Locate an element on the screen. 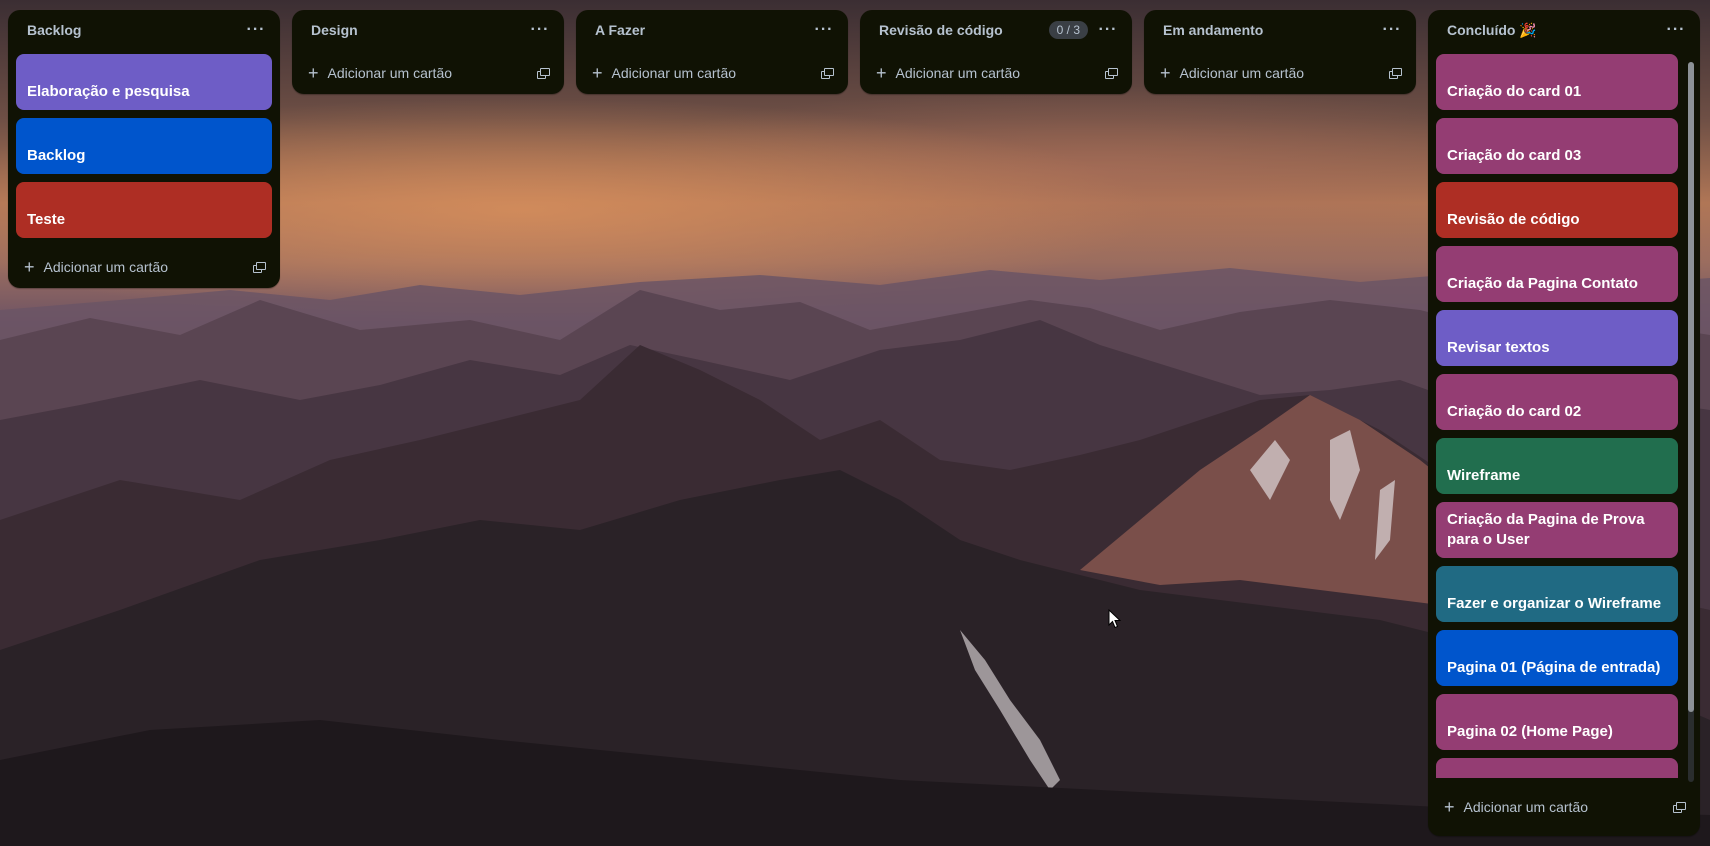 This screenshot has height=846, width=1710. card-title: Revisão de código is located at coordinates (1513, 219).